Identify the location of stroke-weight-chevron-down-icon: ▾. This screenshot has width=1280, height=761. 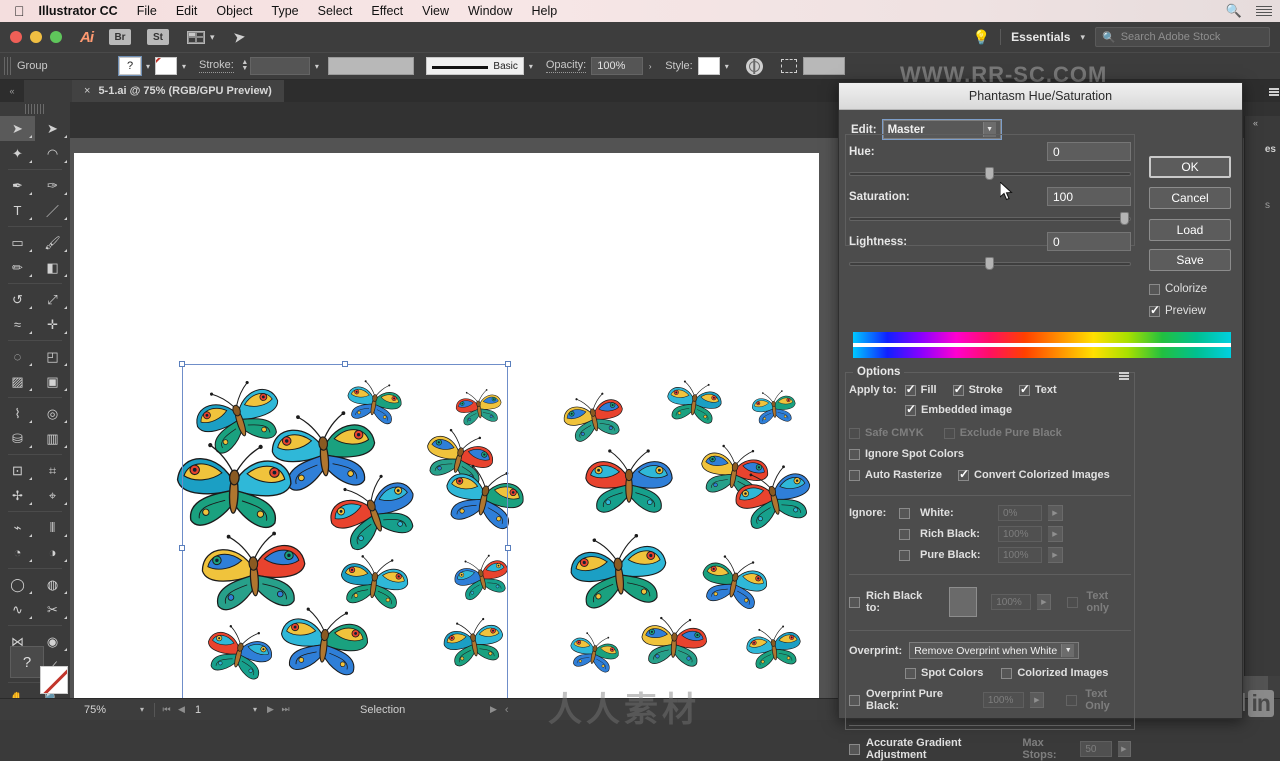
(317, 66).